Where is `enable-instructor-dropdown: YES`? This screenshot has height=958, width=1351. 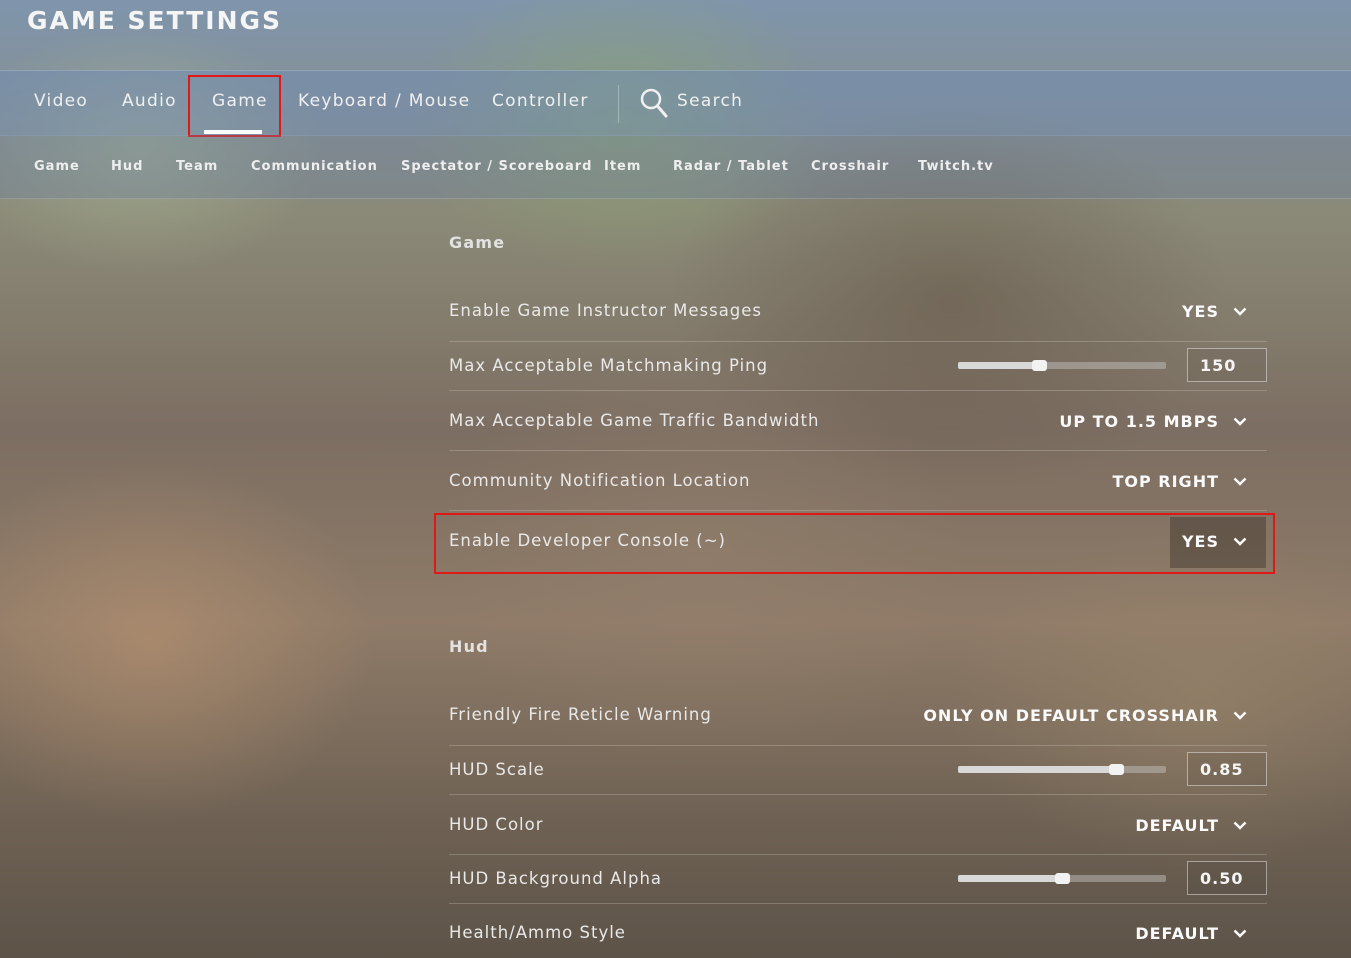 enable-instructor-dropdown: YES is located at coordinates (1214, 311).